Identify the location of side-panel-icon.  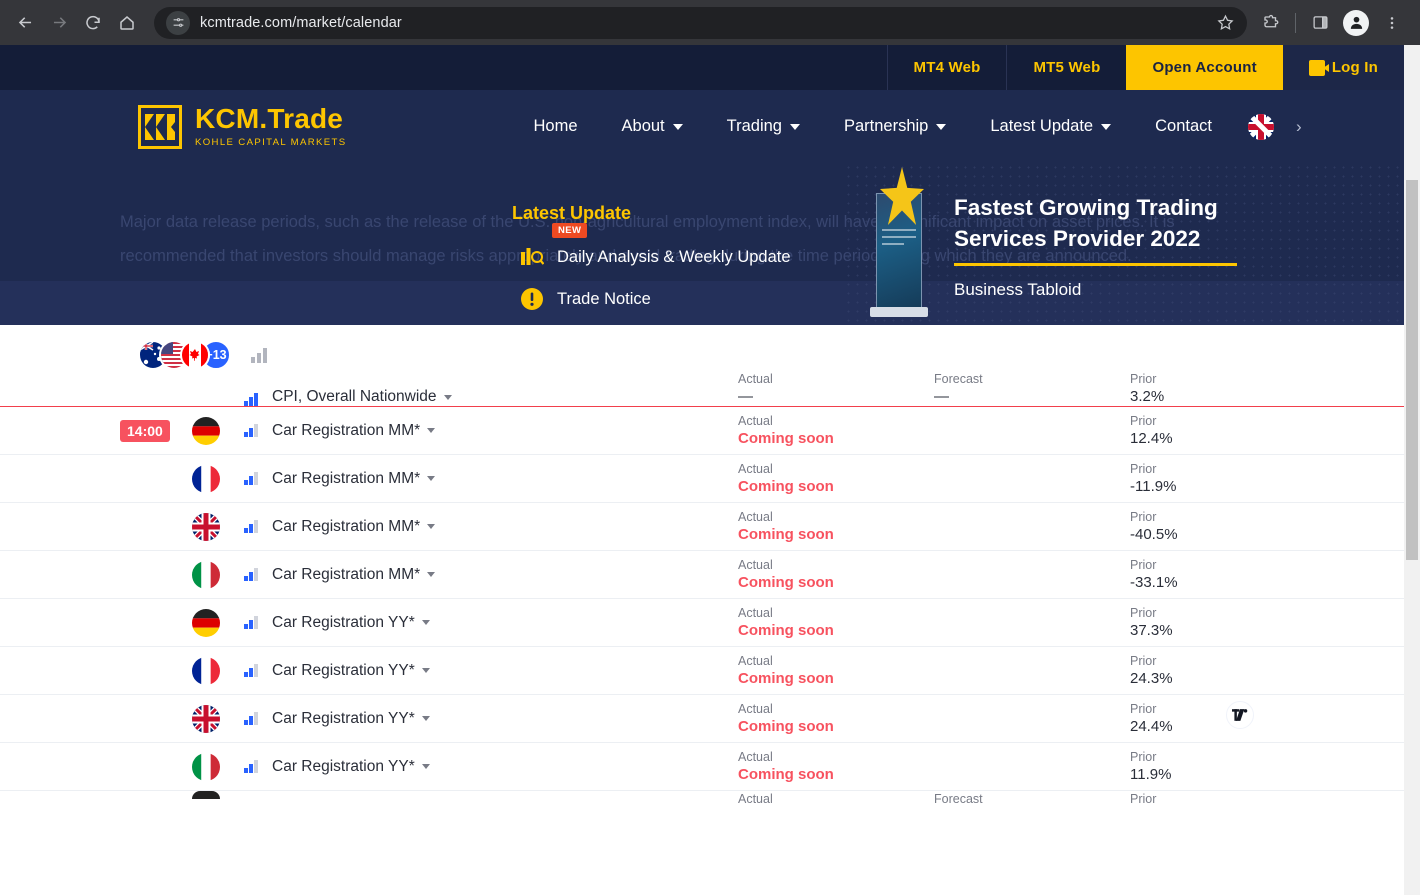
(1320, 23).